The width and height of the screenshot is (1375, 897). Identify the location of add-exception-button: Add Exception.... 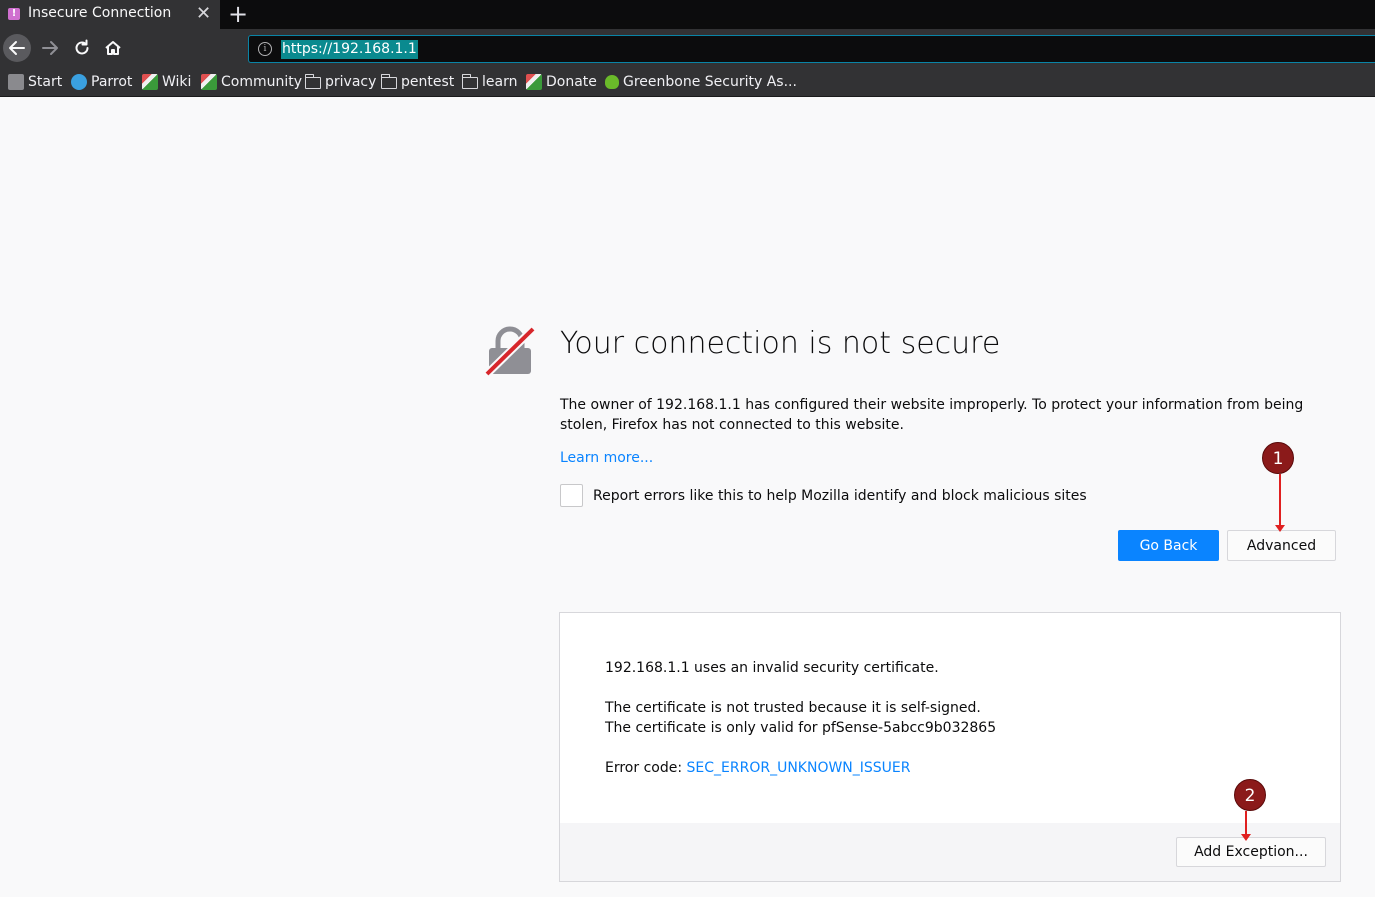
(1251, 852).